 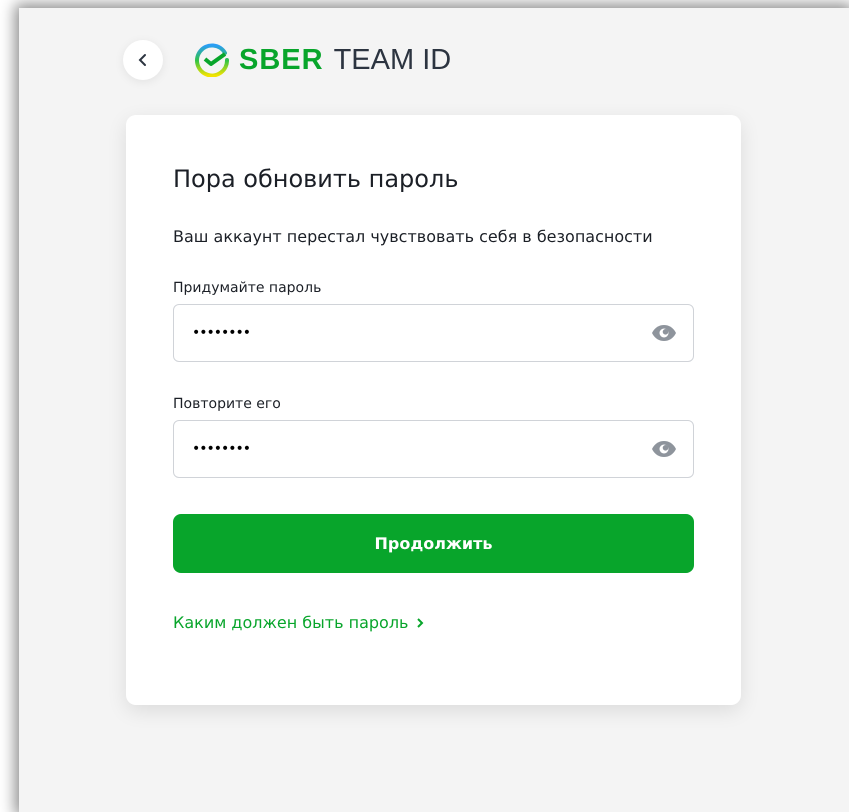 What do you see at coordinates (247, 288) in the screenshot?
I see `field-label: Придумайте пароль` at bounding box center [247, 288].